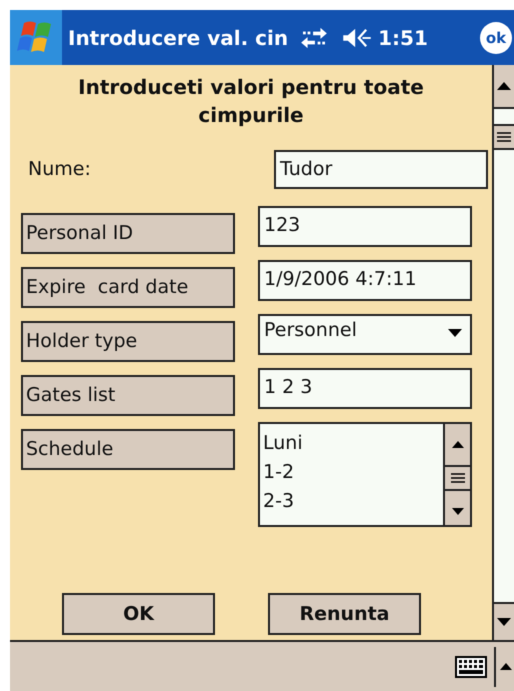 The height and width of the screenshot is (691, 514). Describe the element at coordinates (251, 101) in the screenshot. I see `form-heading: Introduceti valori pentru toate cimpurile` at that location.